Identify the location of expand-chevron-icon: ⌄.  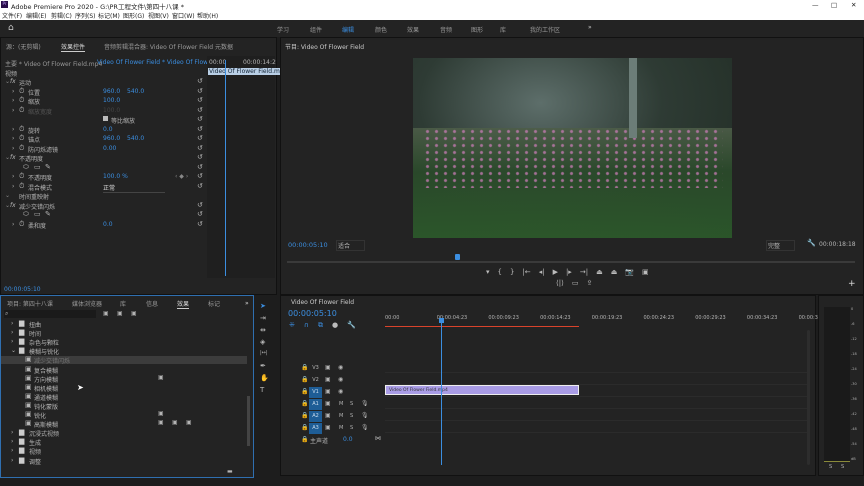
(13, 350).